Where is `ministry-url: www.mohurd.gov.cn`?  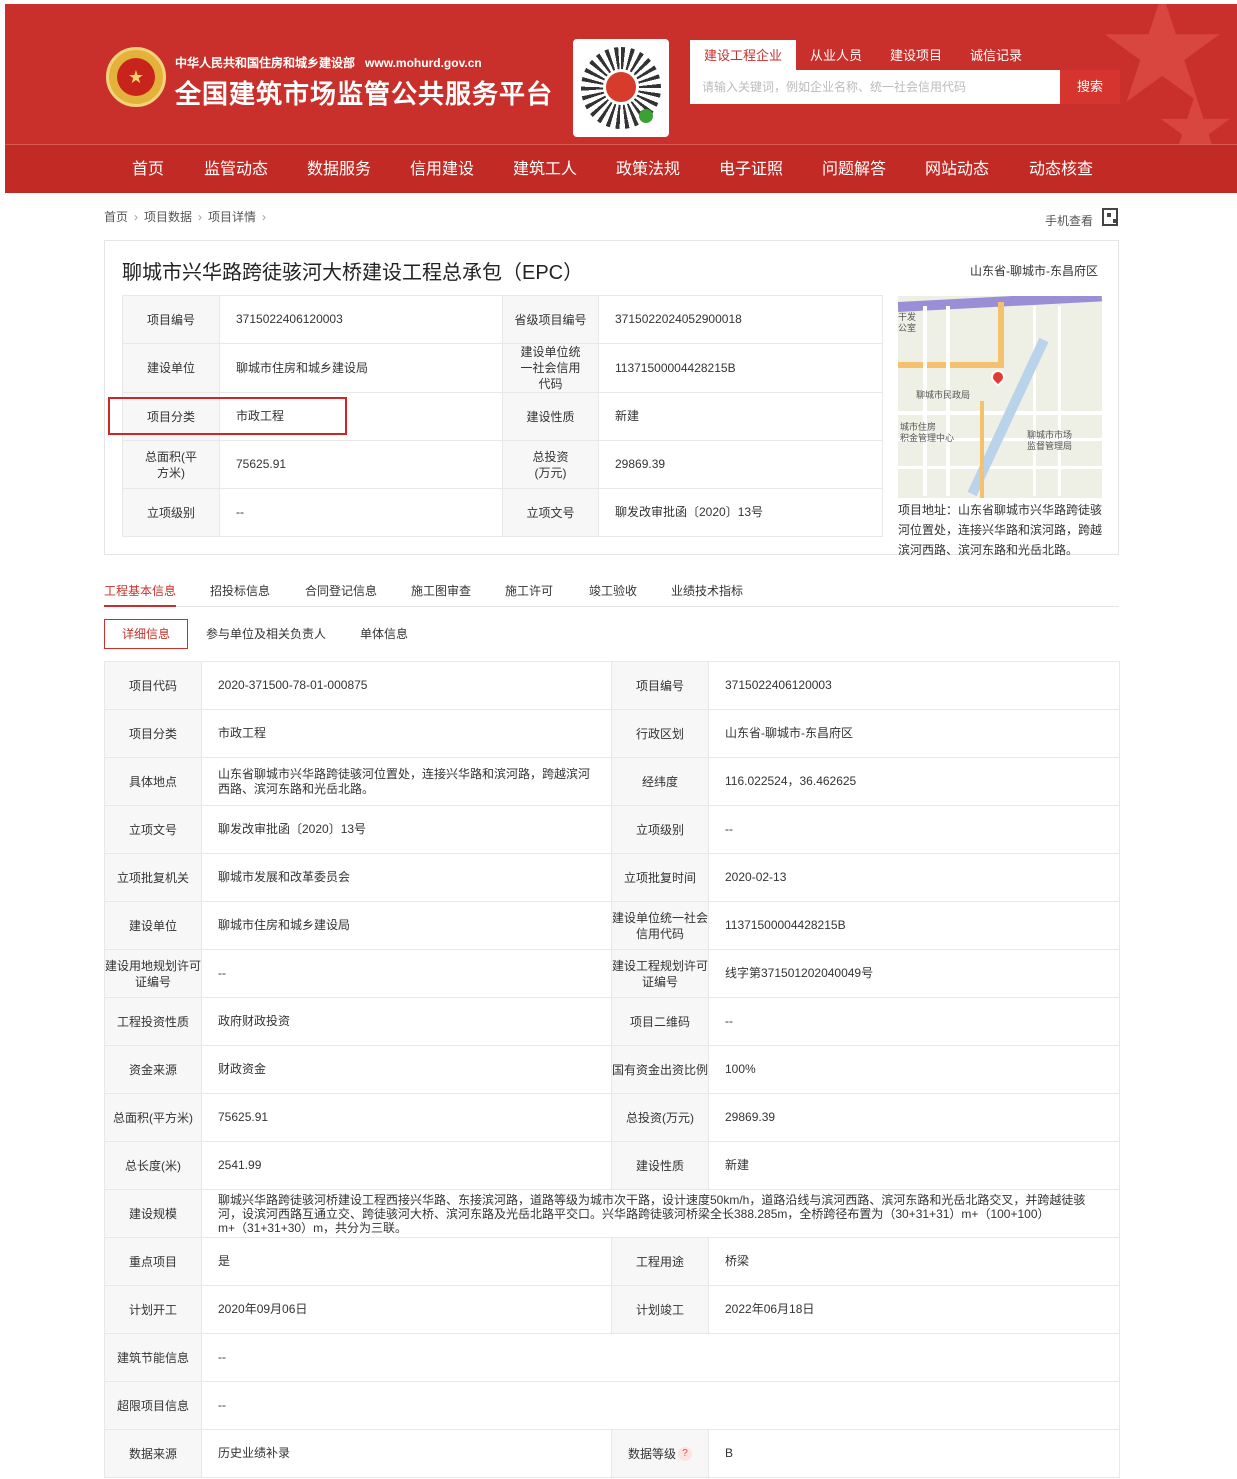
ministry-url: www.mohurd.gov.cn is located at coordinates (423, 63).